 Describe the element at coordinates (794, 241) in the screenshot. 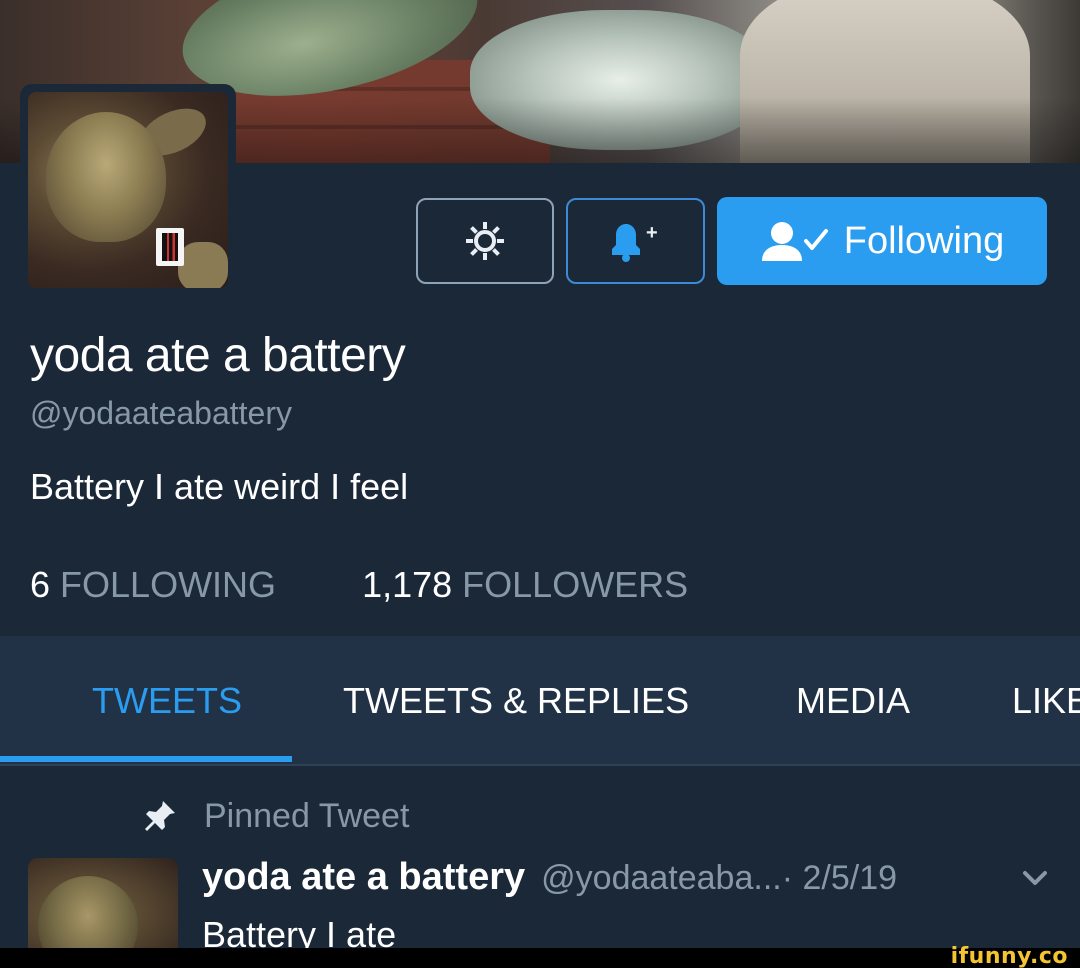

I see `user-check-icon` at that location.